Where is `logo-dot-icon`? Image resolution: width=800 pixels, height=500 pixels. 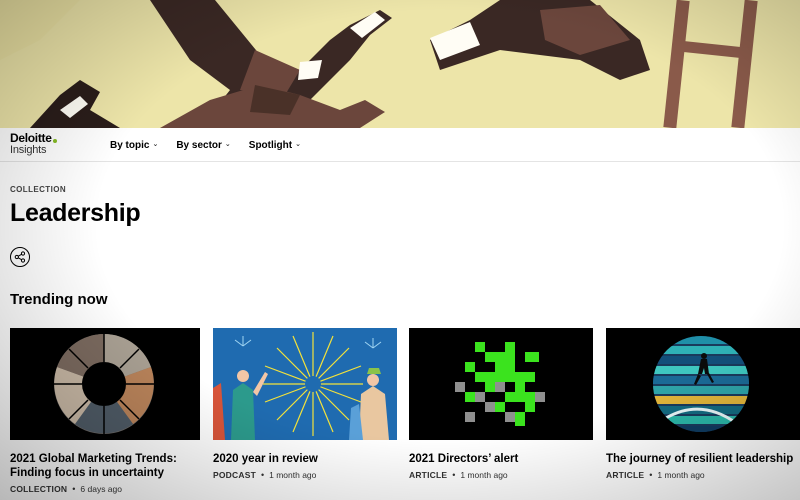
logo-dot-icon is located at coordinates (54, 140).